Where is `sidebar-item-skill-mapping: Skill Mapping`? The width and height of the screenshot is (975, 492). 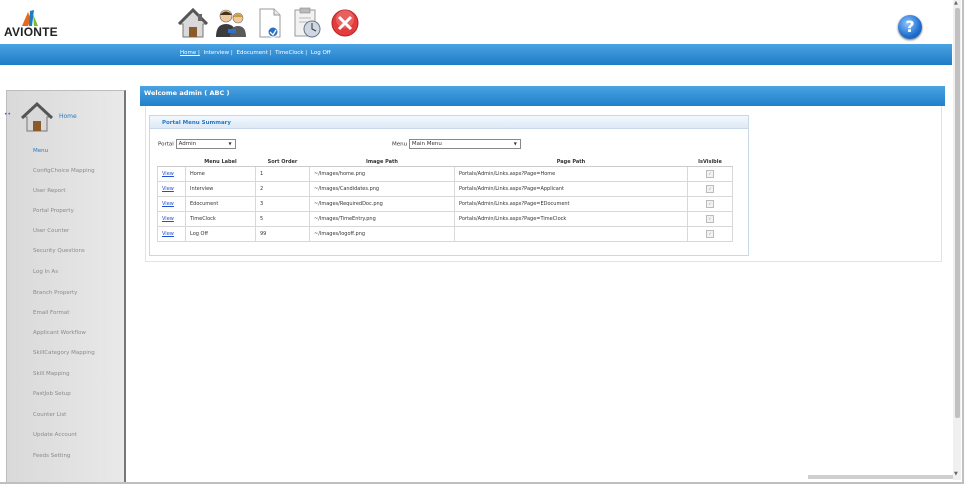
sidebar-item-skill-mapping: Skill Mapping is located at coordinates (51, 374).